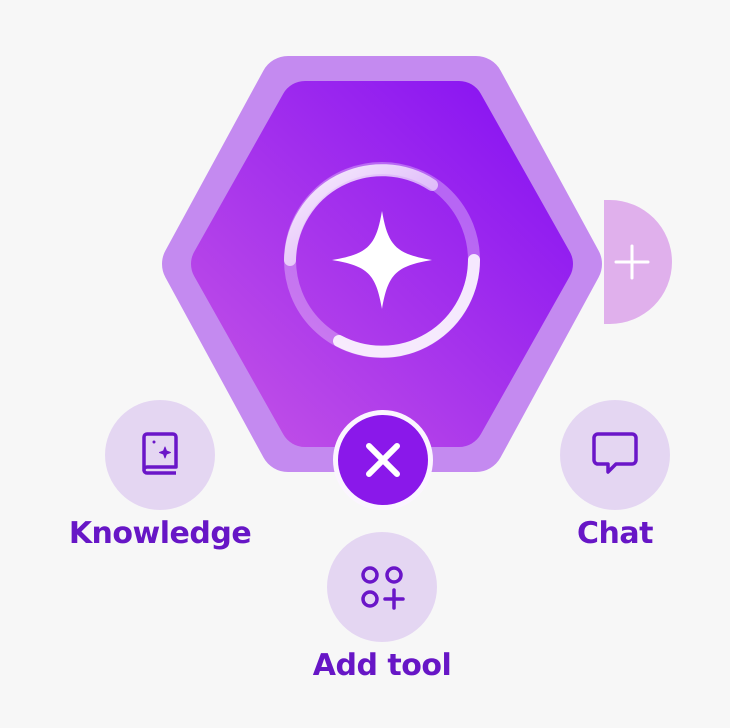 The image size is (730, 728). I want to click on action-label: Chat, so click(615, 533).